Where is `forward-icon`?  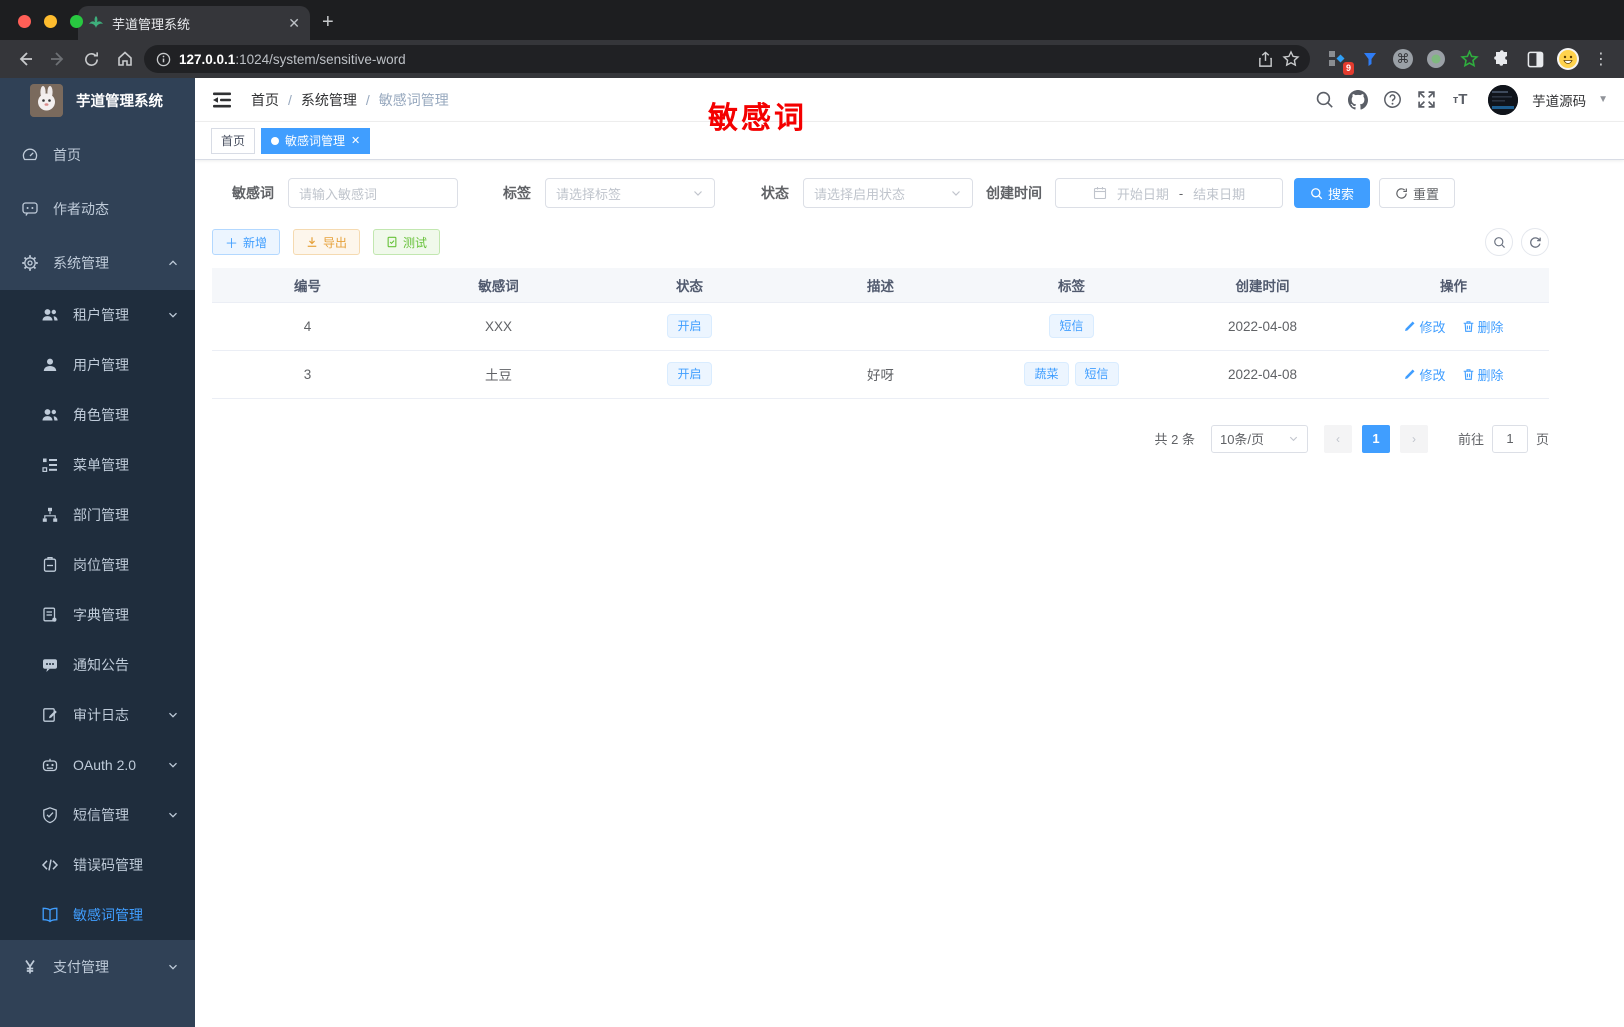 forward-icon is located at coordinates (59, 59).